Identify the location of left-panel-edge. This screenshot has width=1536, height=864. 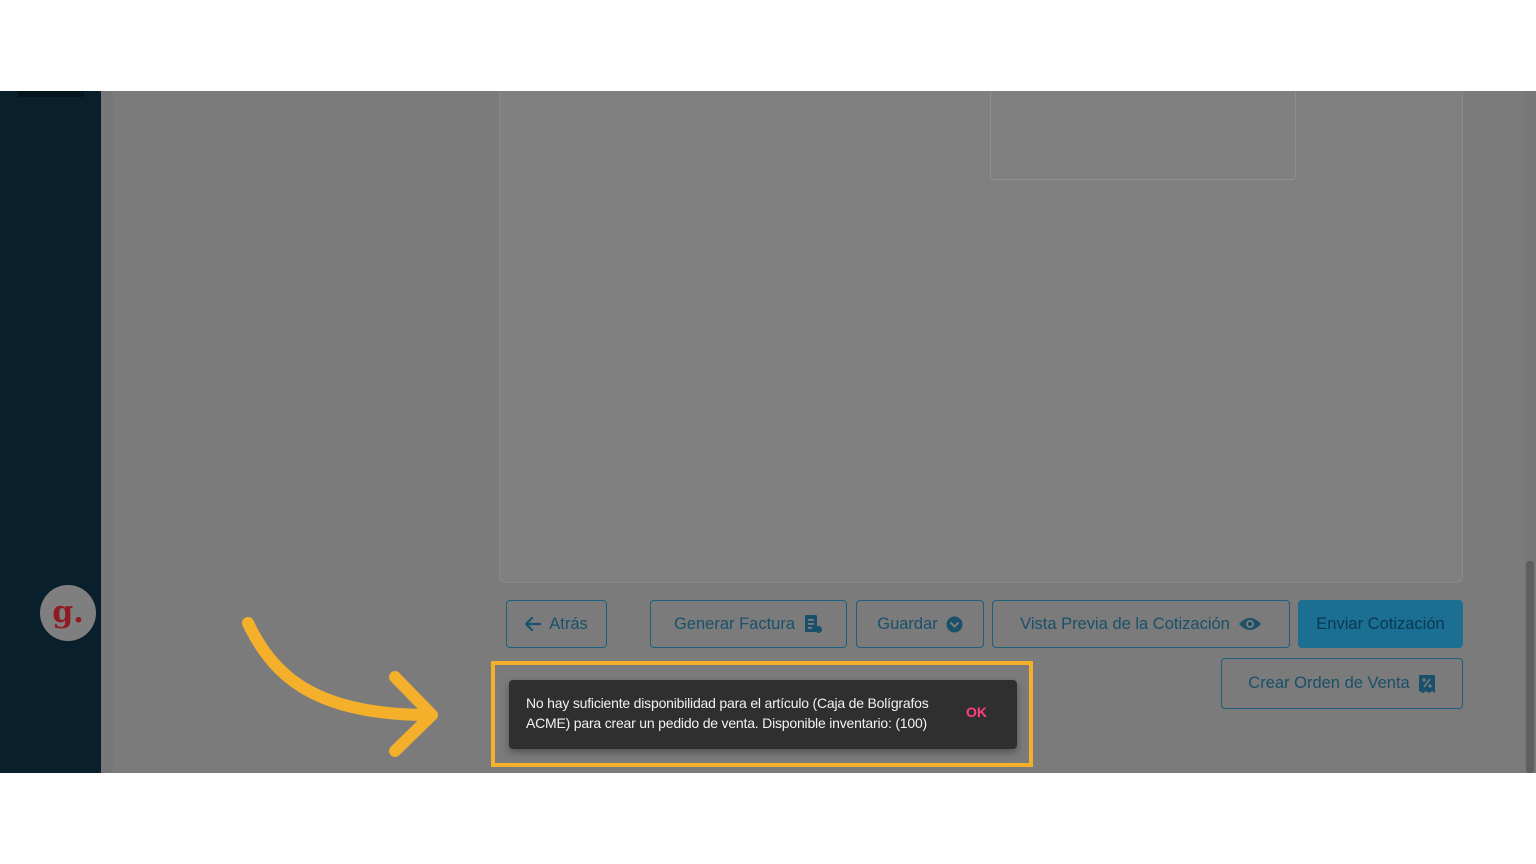
(107, 432).